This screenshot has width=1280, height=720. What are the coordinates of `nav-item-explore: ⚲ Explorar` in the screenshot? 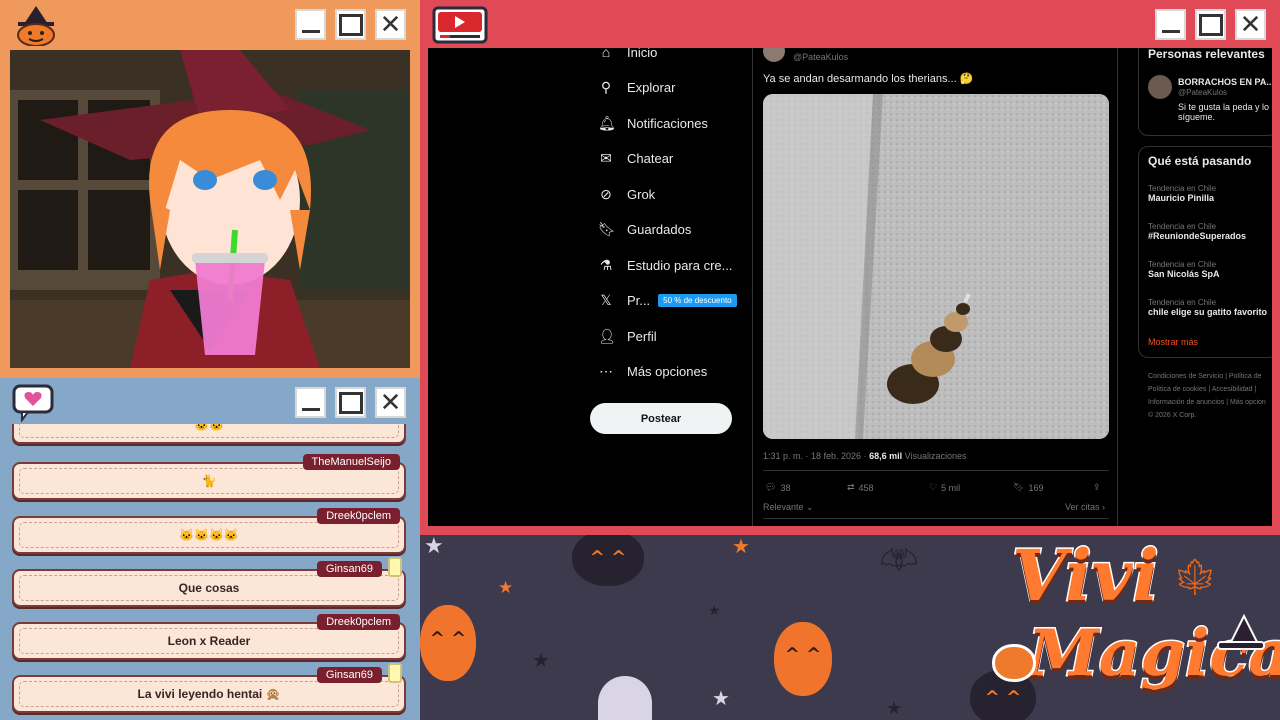 It's located at (637, 87).